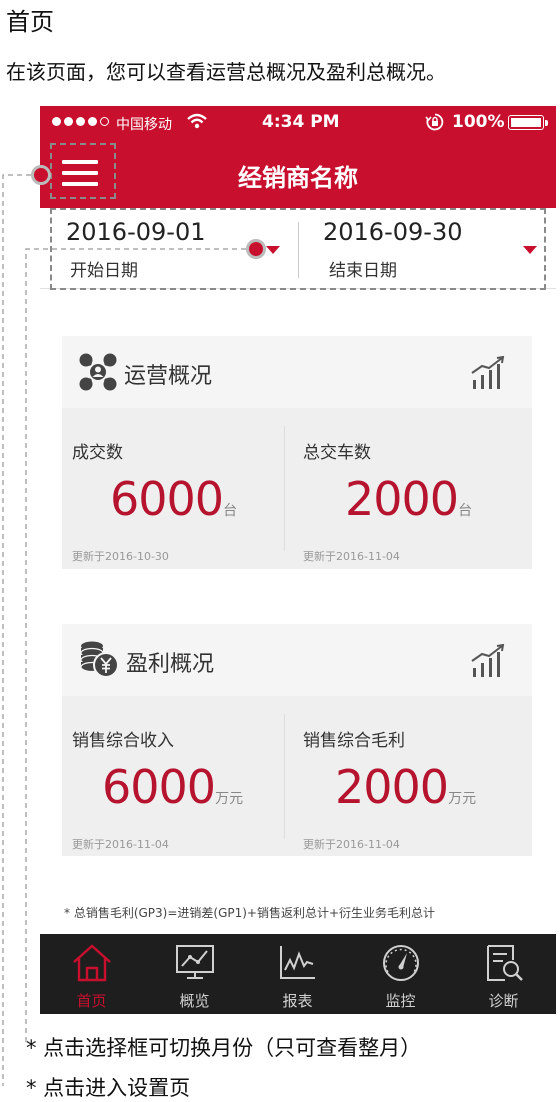 The image size is (560, 1102). I want to click on date-picker-hint: * 点击选择框可切换月份（只可查看整月）, so click(224, 1048).